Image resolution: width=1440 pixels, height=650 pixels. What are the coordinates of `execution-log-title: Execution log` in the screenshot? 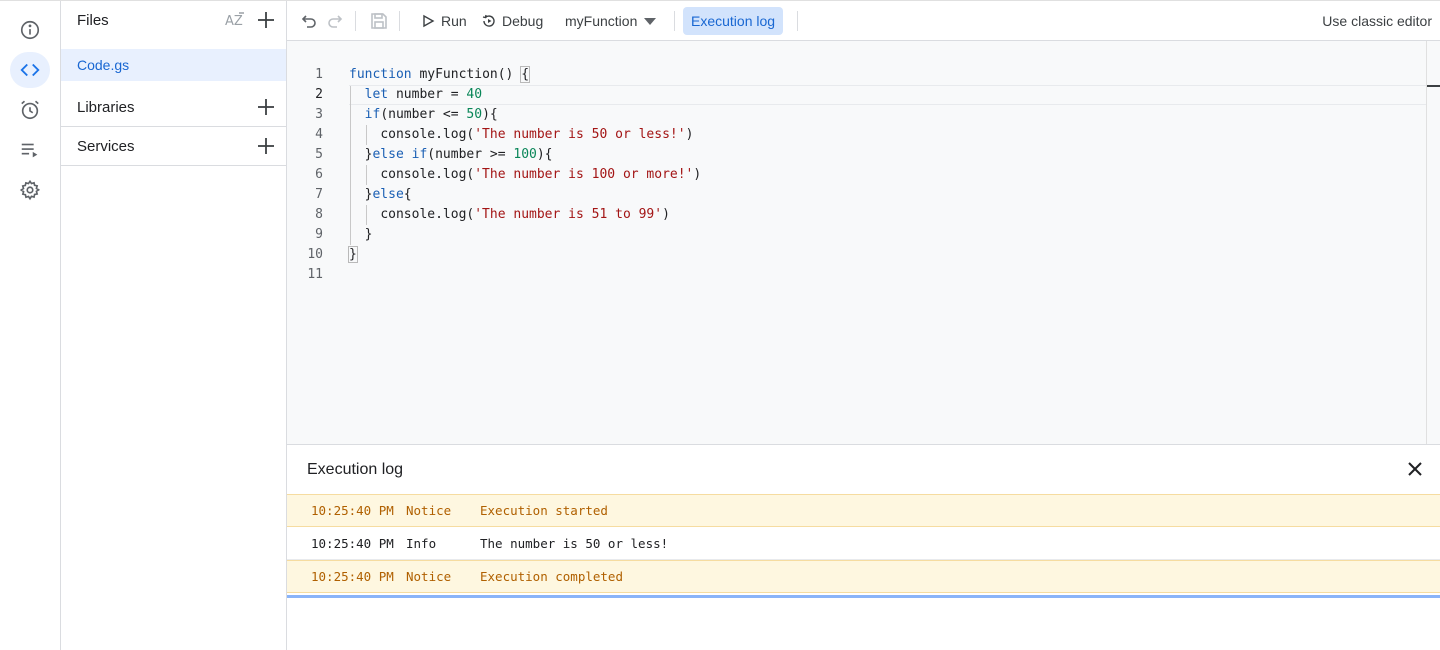 It's located at (355, 469).